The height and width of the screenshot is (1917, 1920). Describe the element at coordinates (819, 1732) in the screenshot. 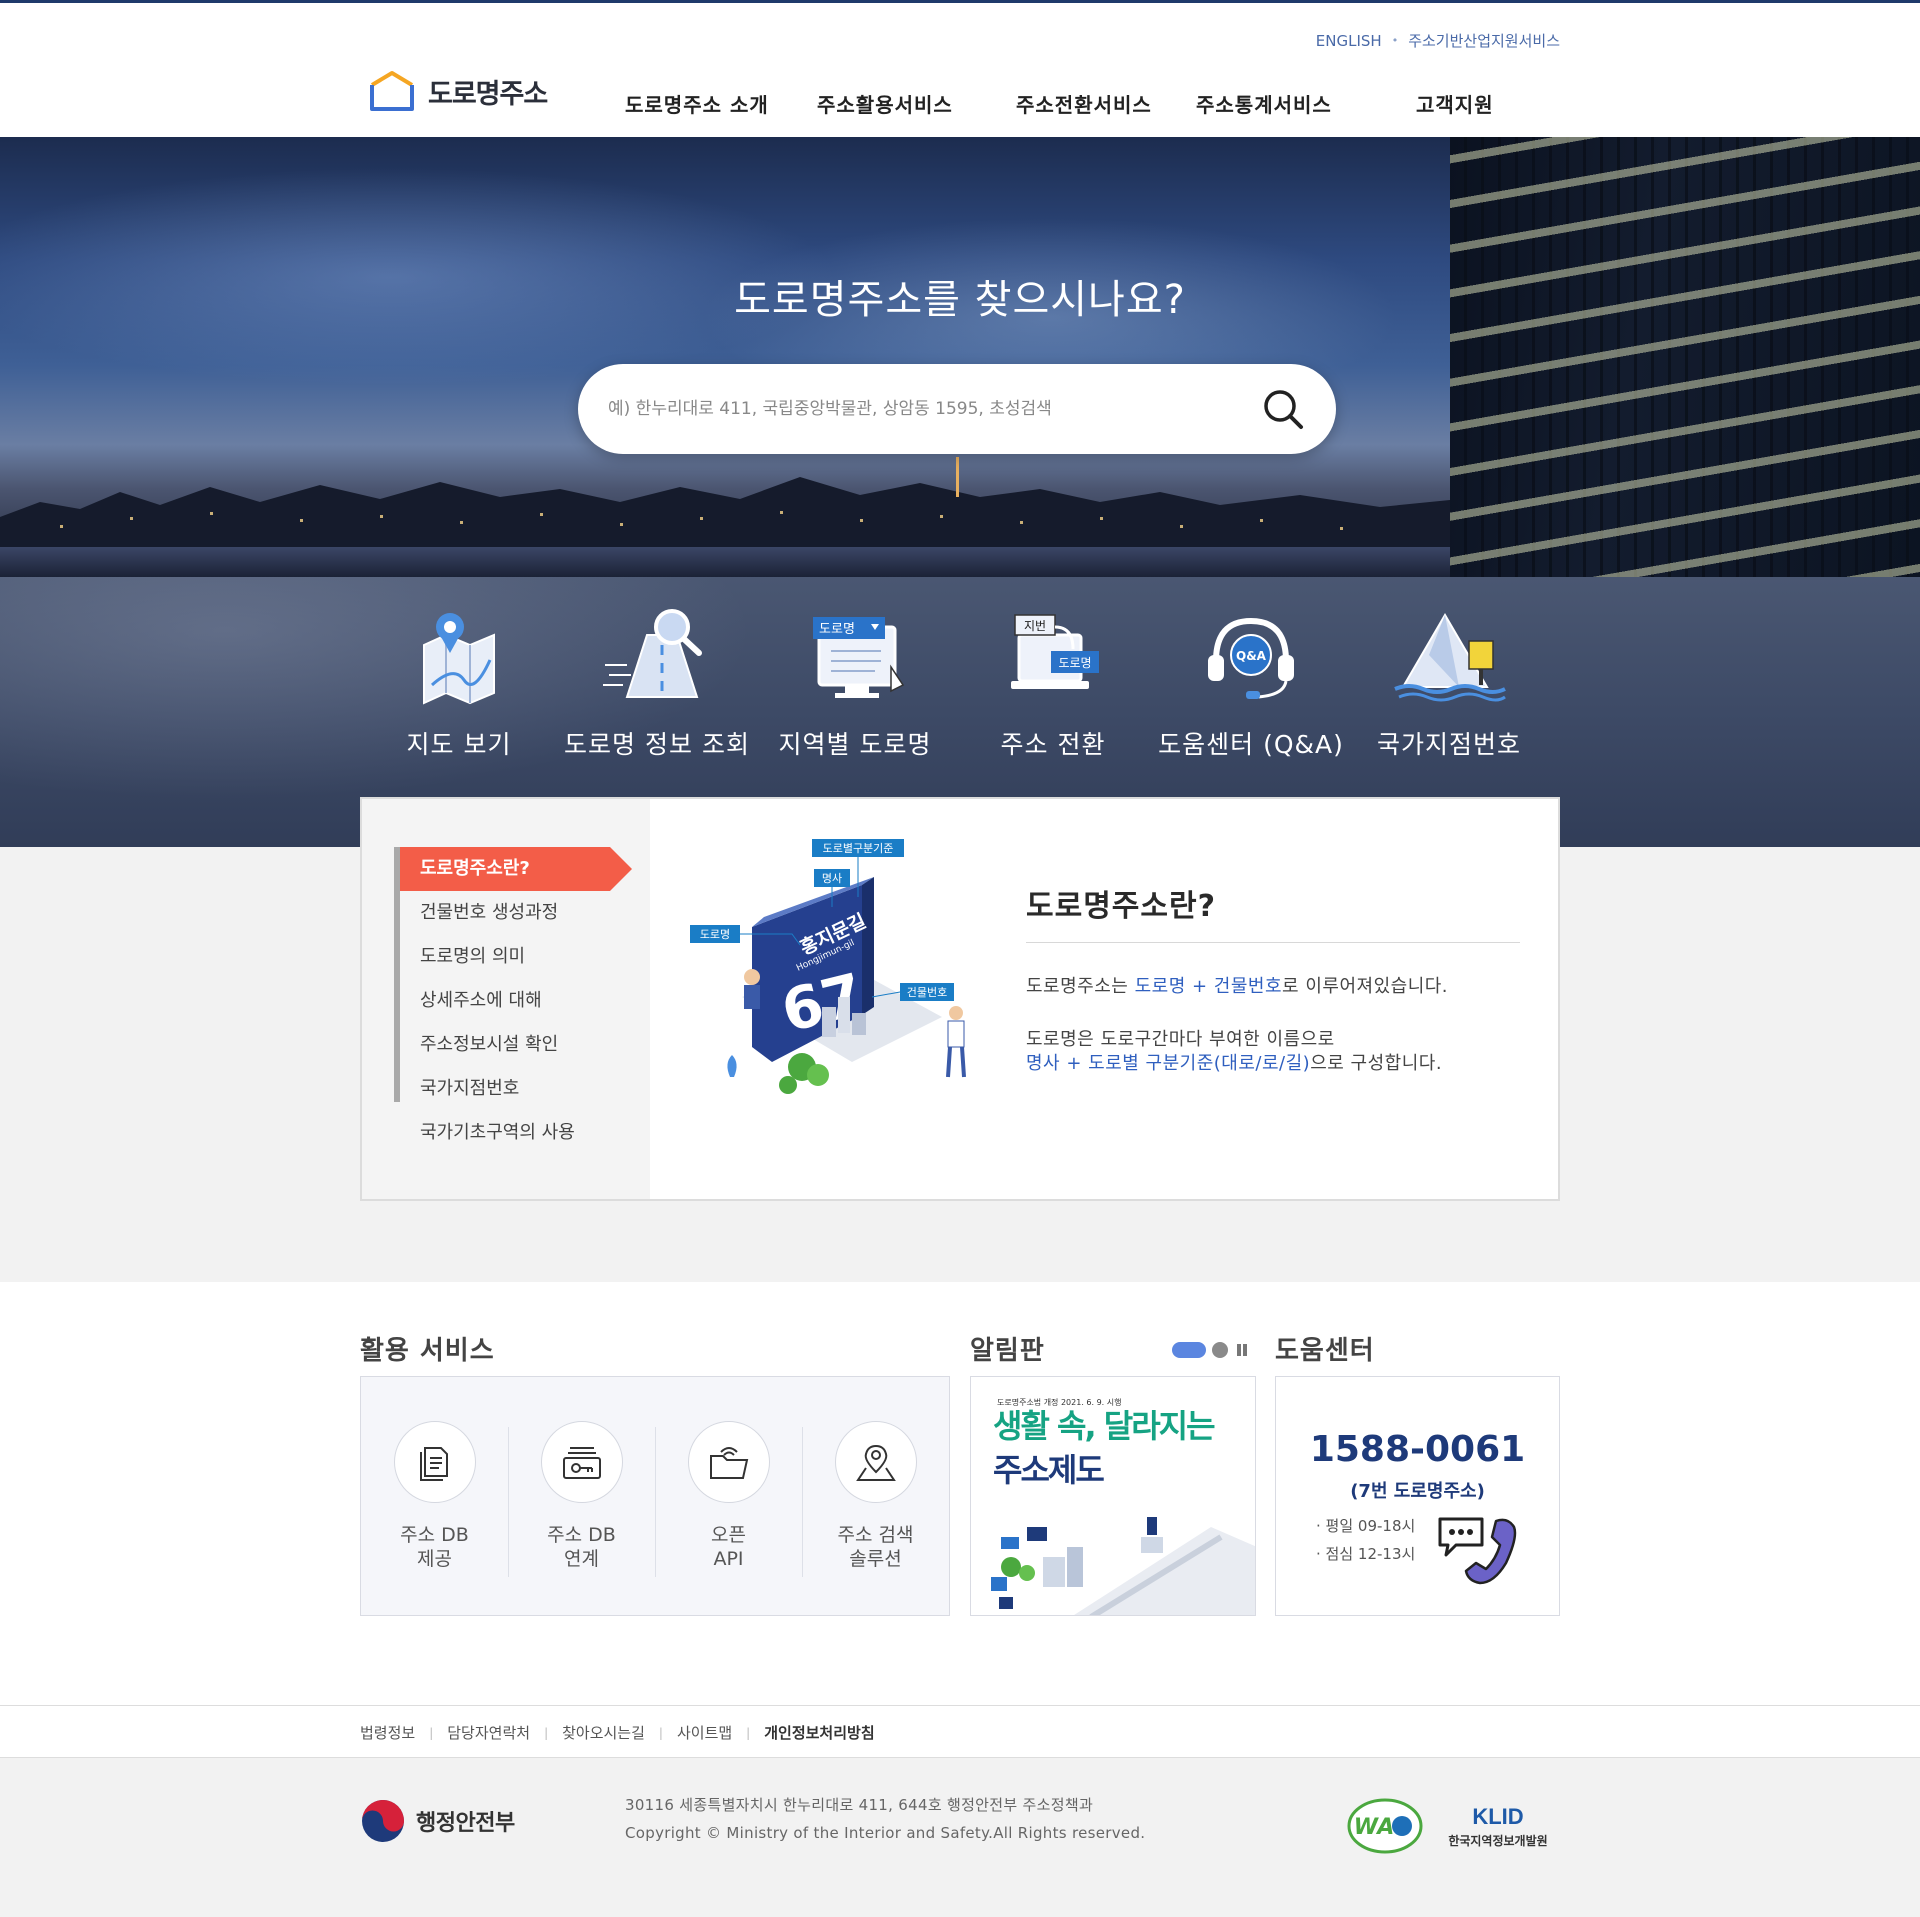

I see `footer-link-privacy: 개인정보처리방침` at that location.